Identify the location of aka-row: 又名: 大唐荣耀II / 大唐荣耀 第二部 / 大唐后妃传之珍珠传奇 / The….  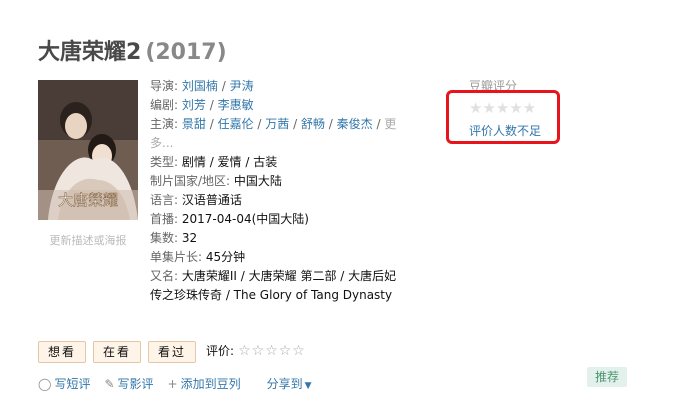
(275, 286).